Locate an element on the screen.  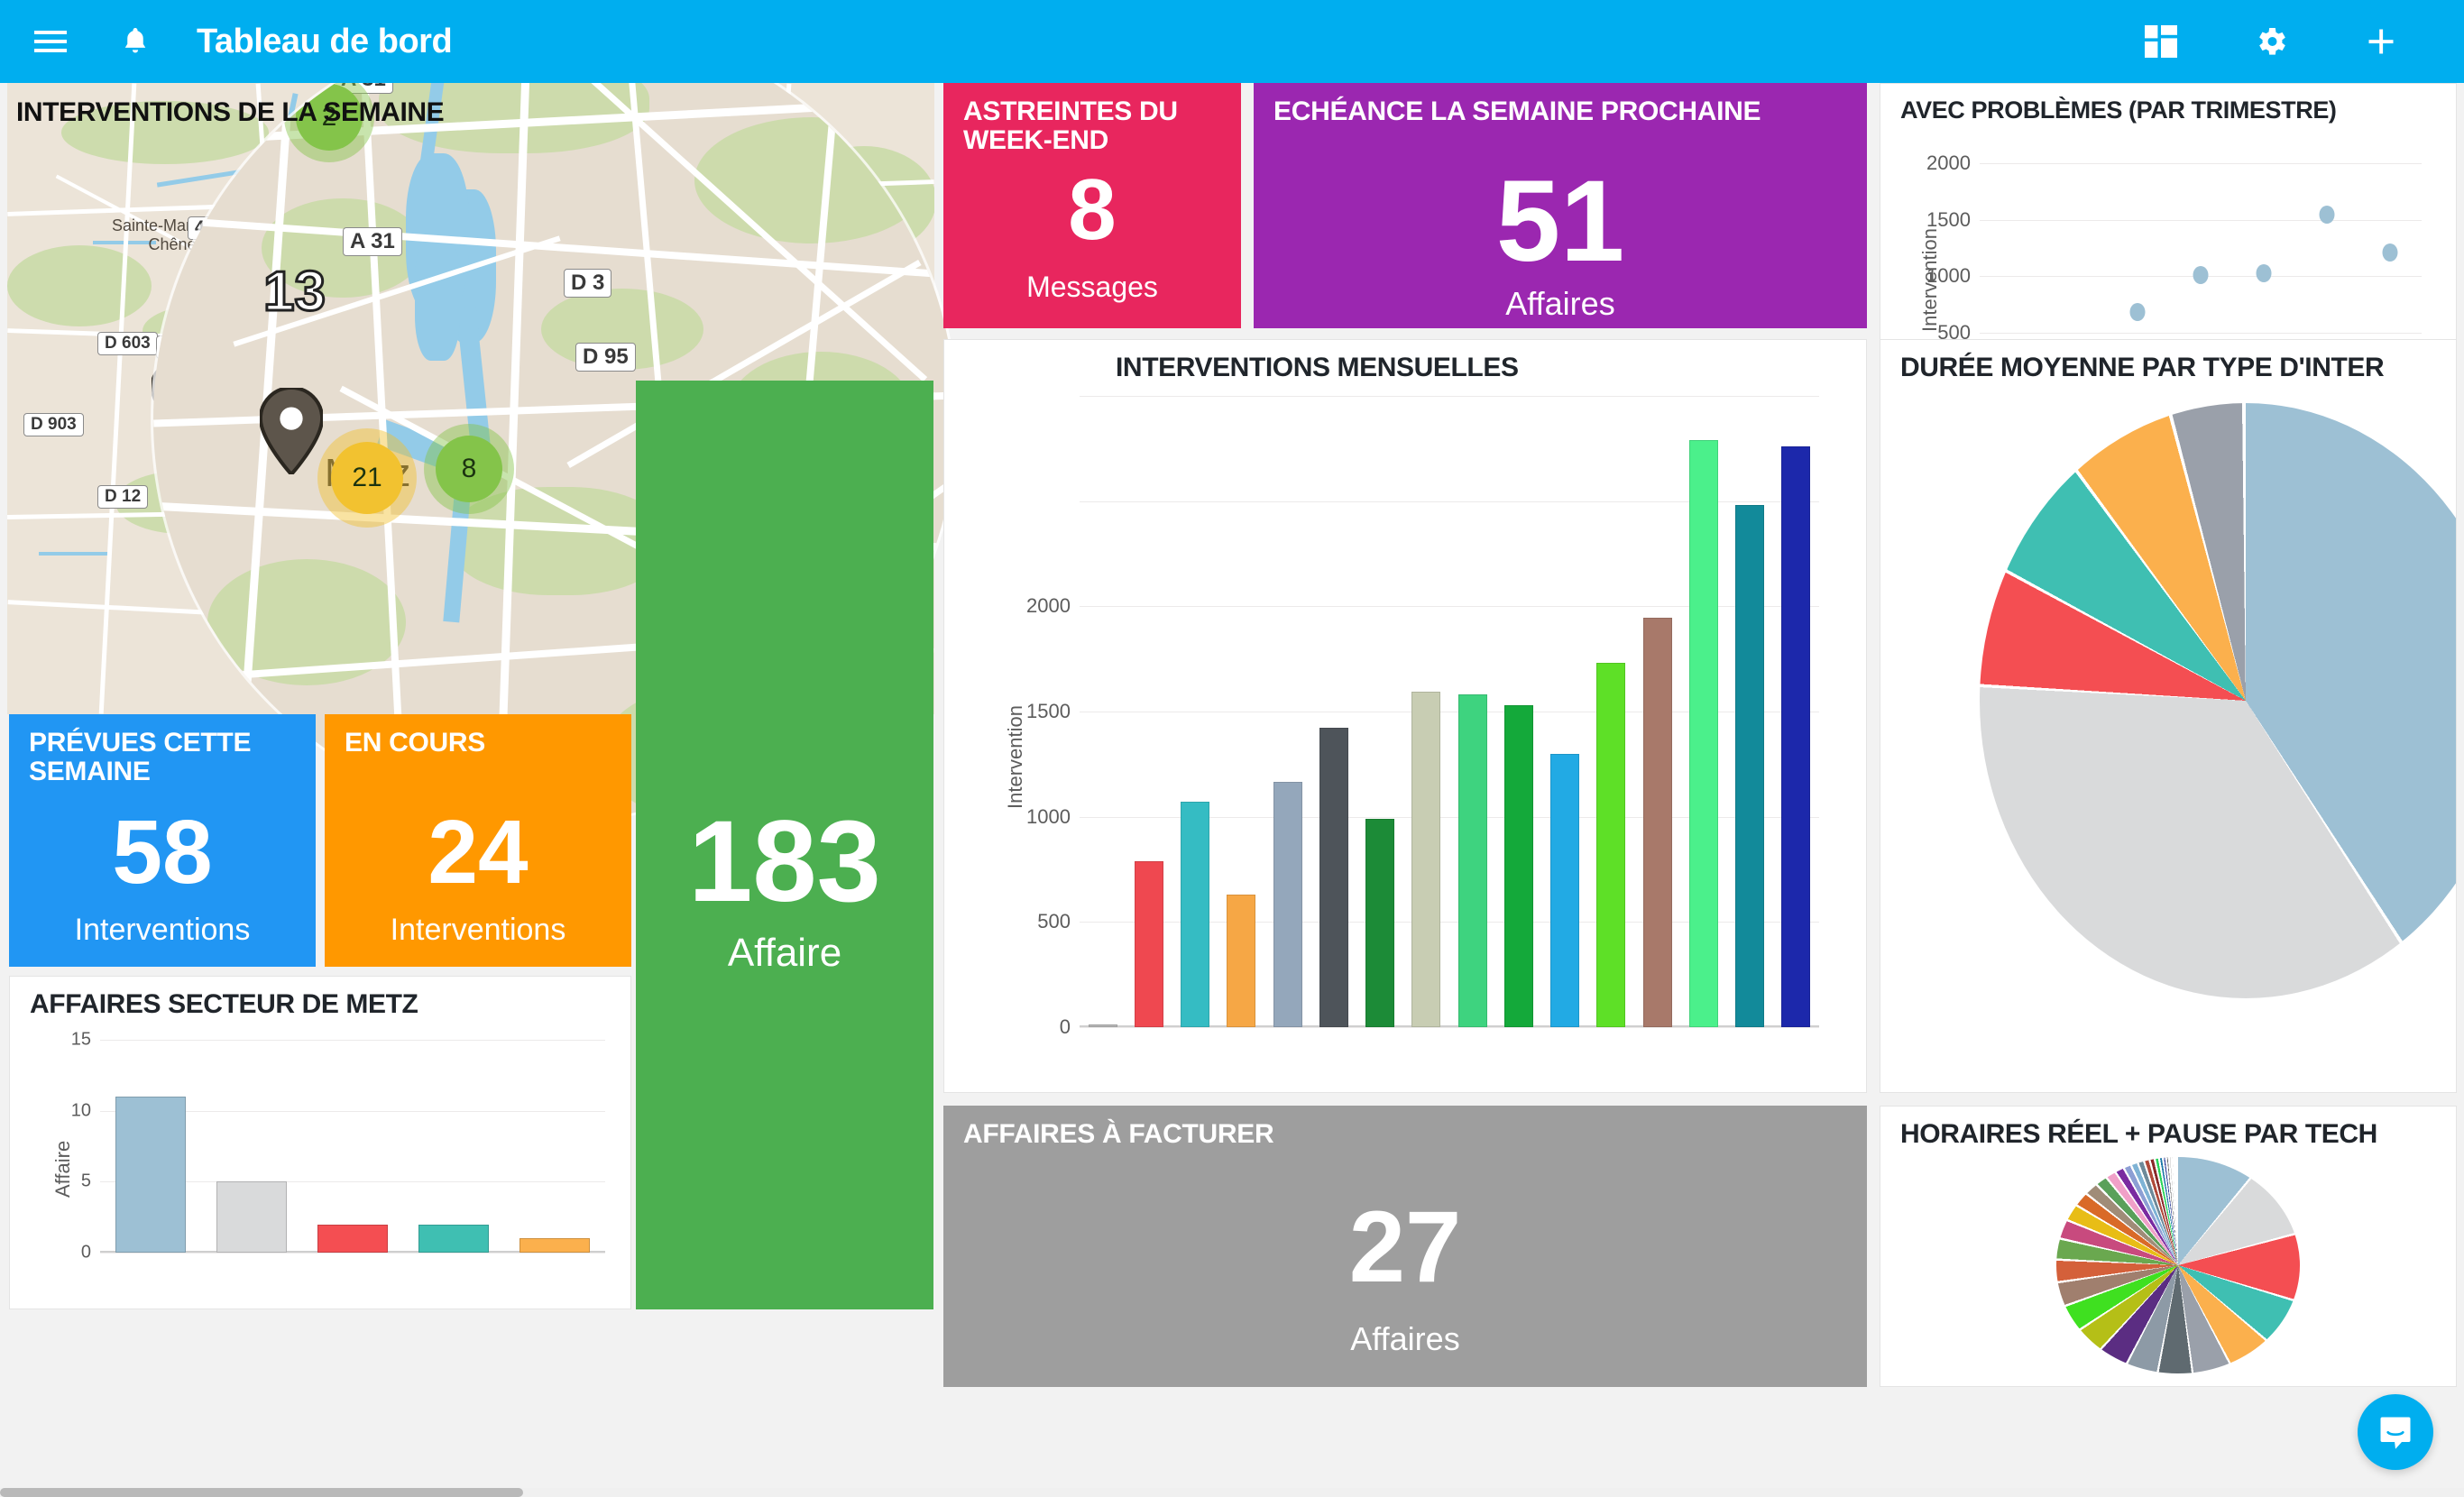
kpi-title: PRÉVUES CETTE SEMAINE is located at coordinates (141, 757).